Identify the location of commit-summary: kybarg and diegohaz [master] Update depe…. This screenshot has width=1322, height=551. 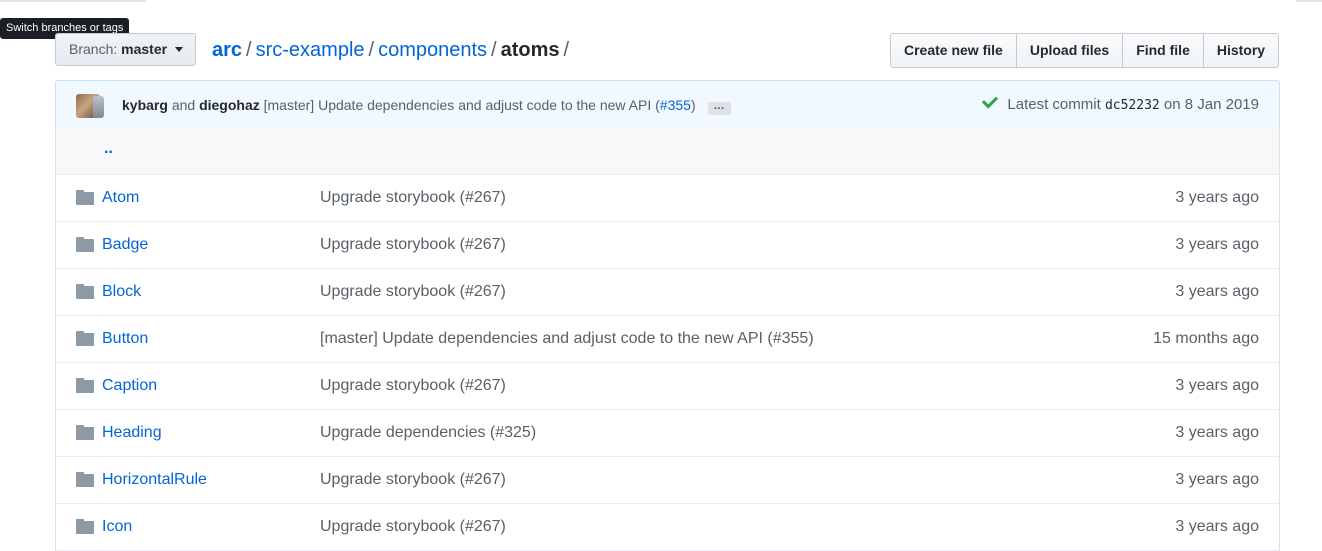
(426, 105).